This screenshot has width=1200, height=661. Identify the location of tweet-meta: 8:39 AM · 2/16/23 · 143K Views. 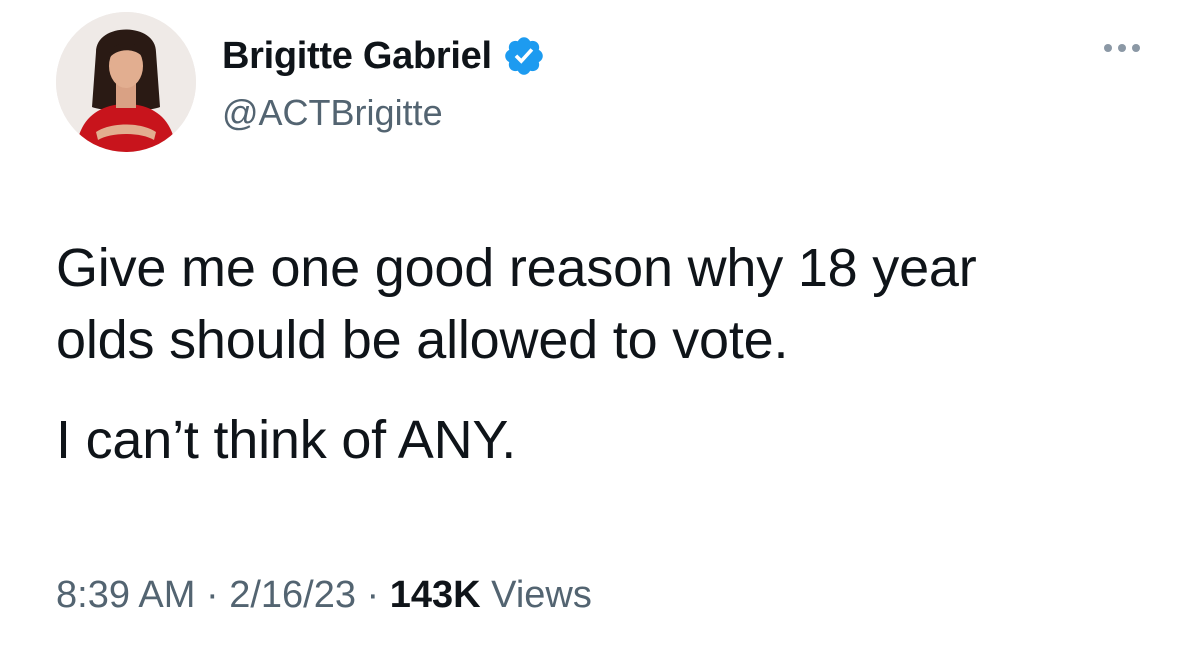
(324, 595).